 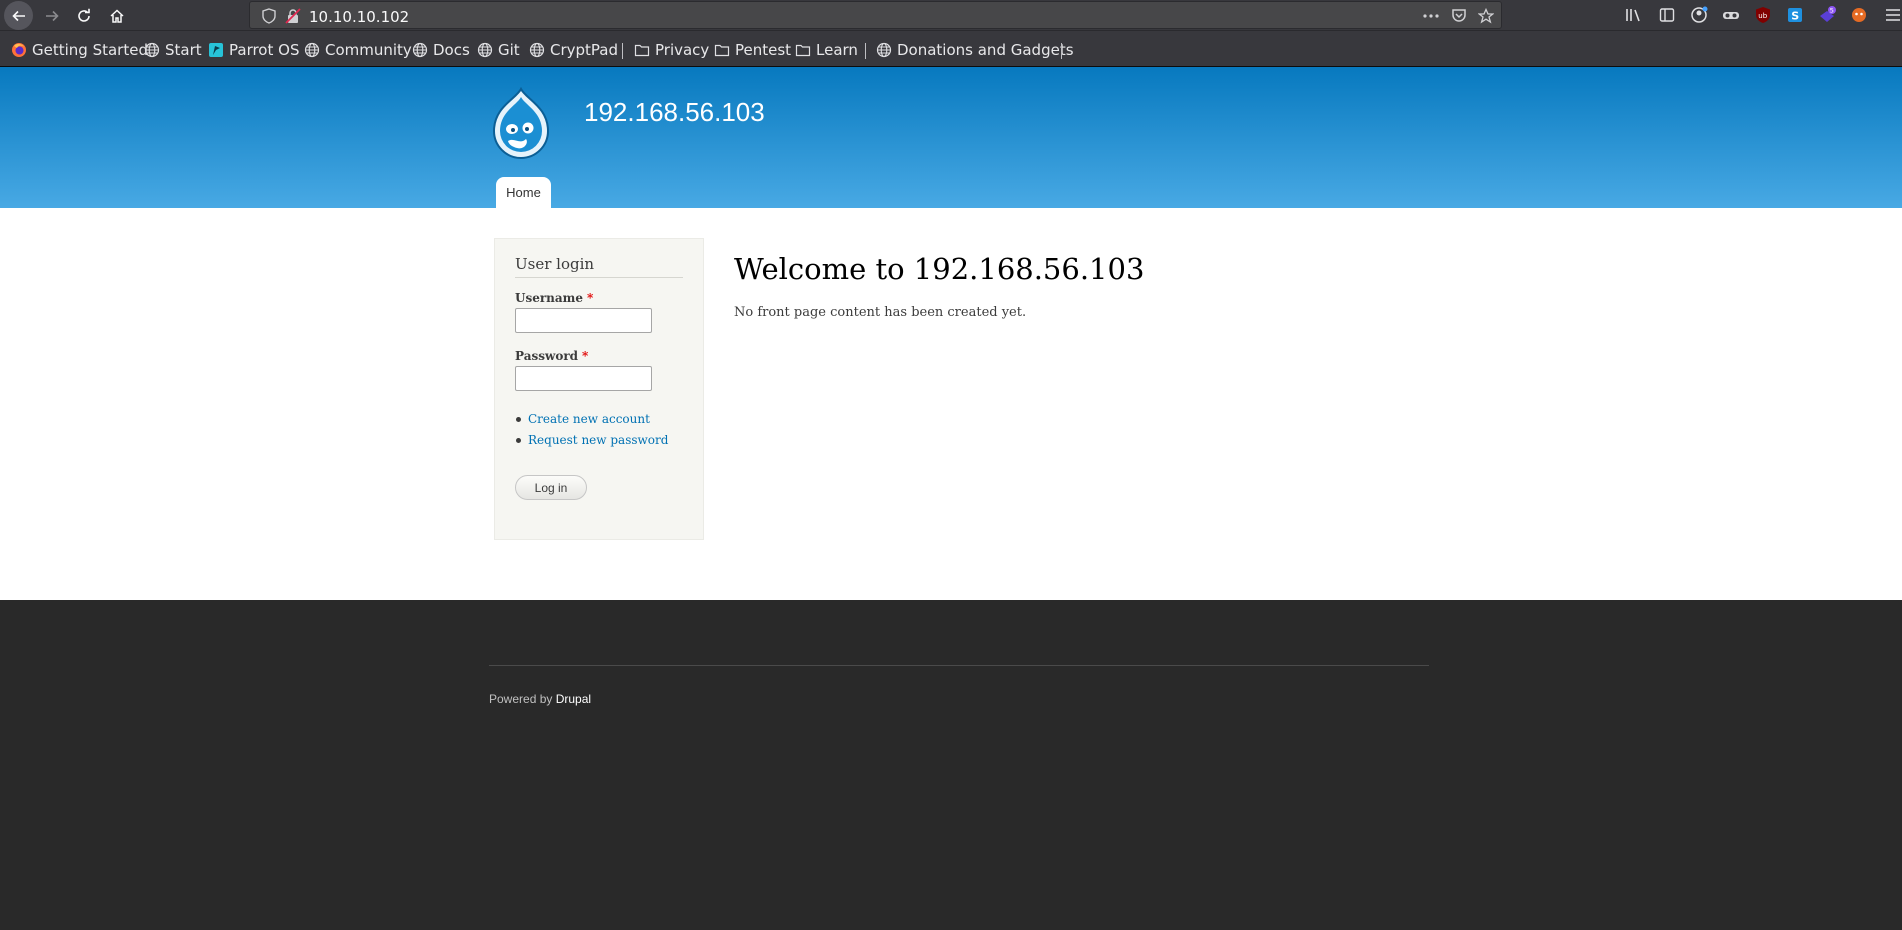 I want to click on drupal-link: Drupal, so click(x=573, y=699).